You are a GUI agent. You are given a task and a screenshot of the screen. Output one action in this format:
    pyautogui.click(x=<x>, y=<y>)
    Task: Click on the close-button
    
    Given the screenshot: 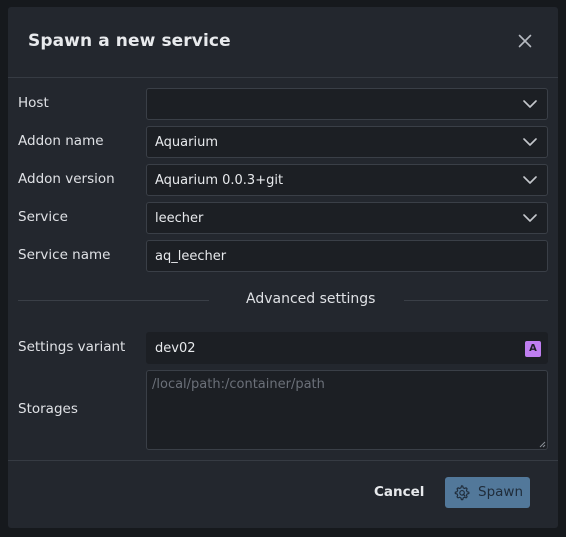 What is the action you would take?
    pyautogui.click(x=525, y=41)
    